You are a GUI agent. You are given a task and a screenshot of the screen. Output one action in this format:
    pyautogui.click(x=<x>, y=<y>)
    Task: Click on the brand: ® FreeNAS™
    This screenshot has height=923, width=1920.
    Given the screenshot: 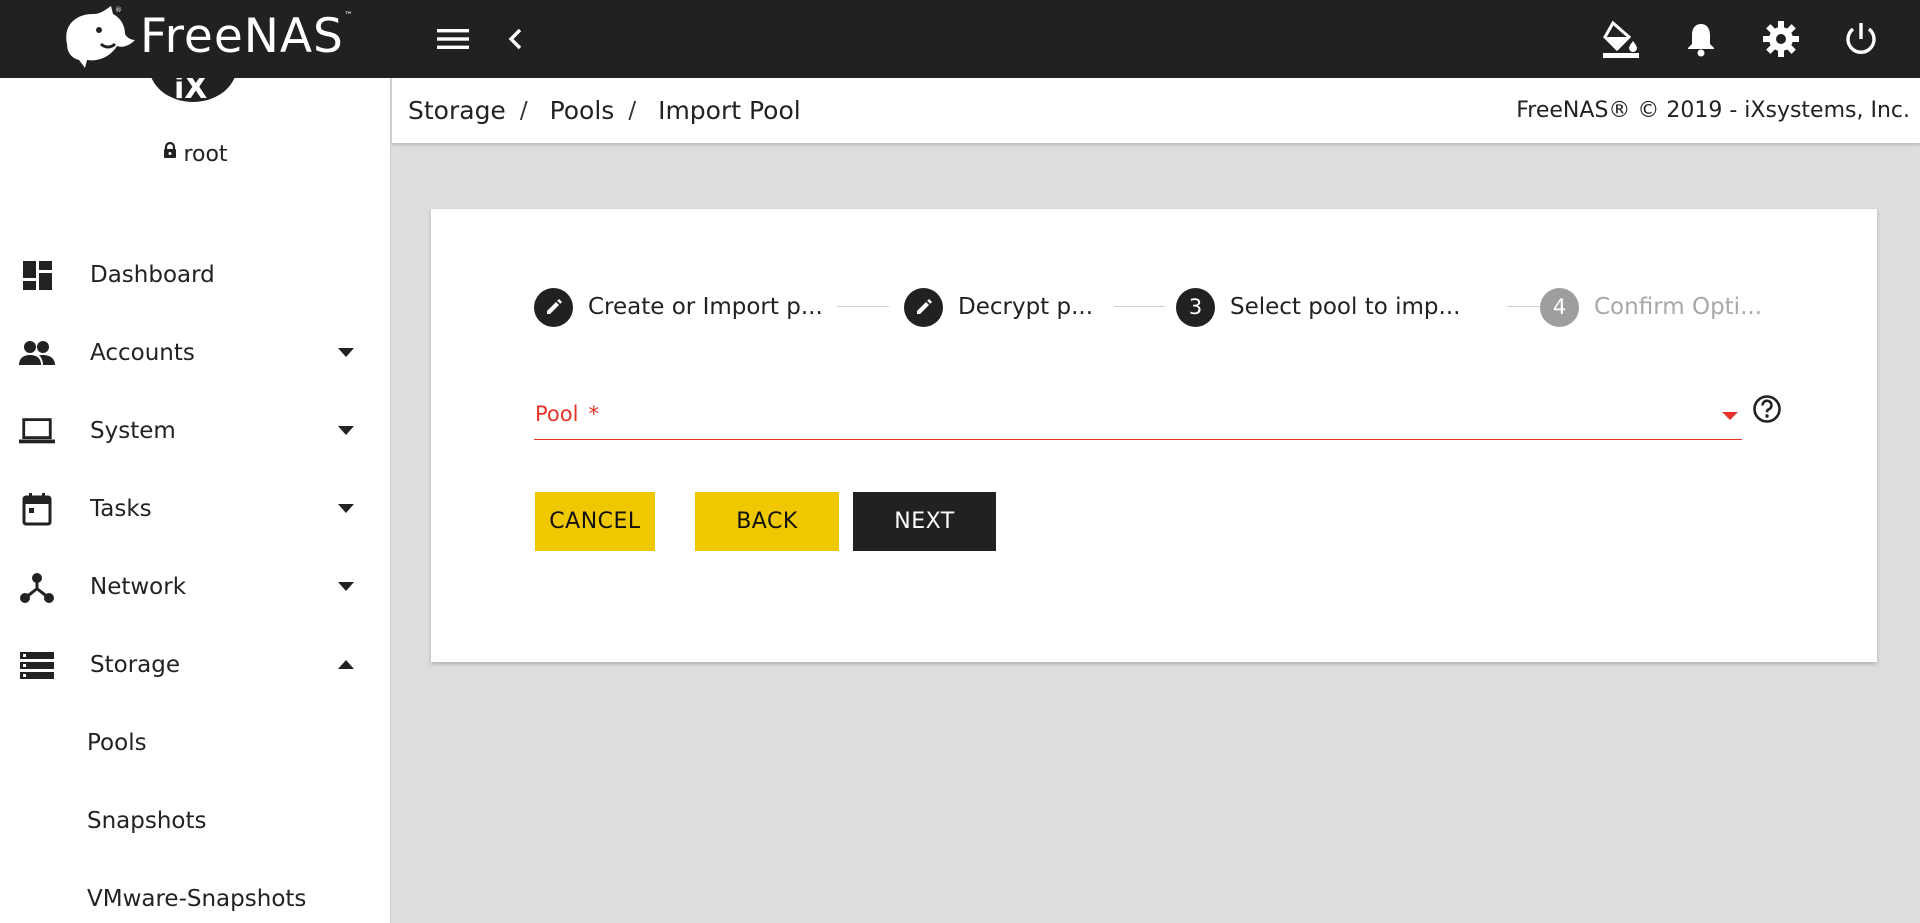 What is the action you would take?
    pyautogui.click(x=196, y=39)
    